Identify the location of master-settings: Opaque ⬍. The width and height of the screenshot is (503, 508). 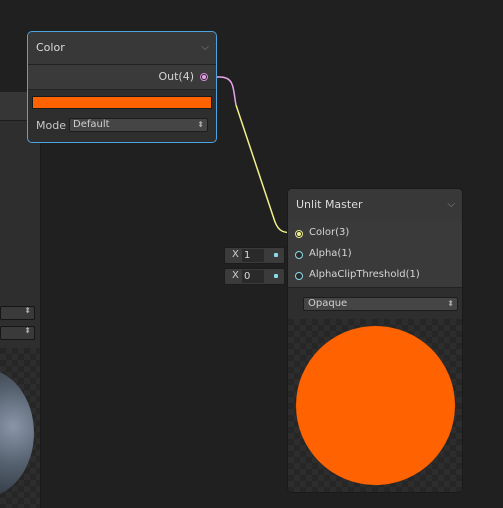
(375, 303).